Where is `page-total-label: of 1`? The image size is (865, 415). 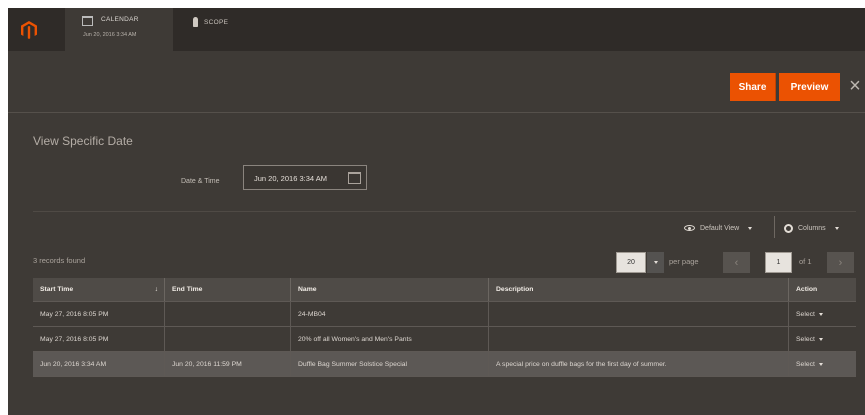 page-total-label: of 1 is located at coordinates (805, 261).